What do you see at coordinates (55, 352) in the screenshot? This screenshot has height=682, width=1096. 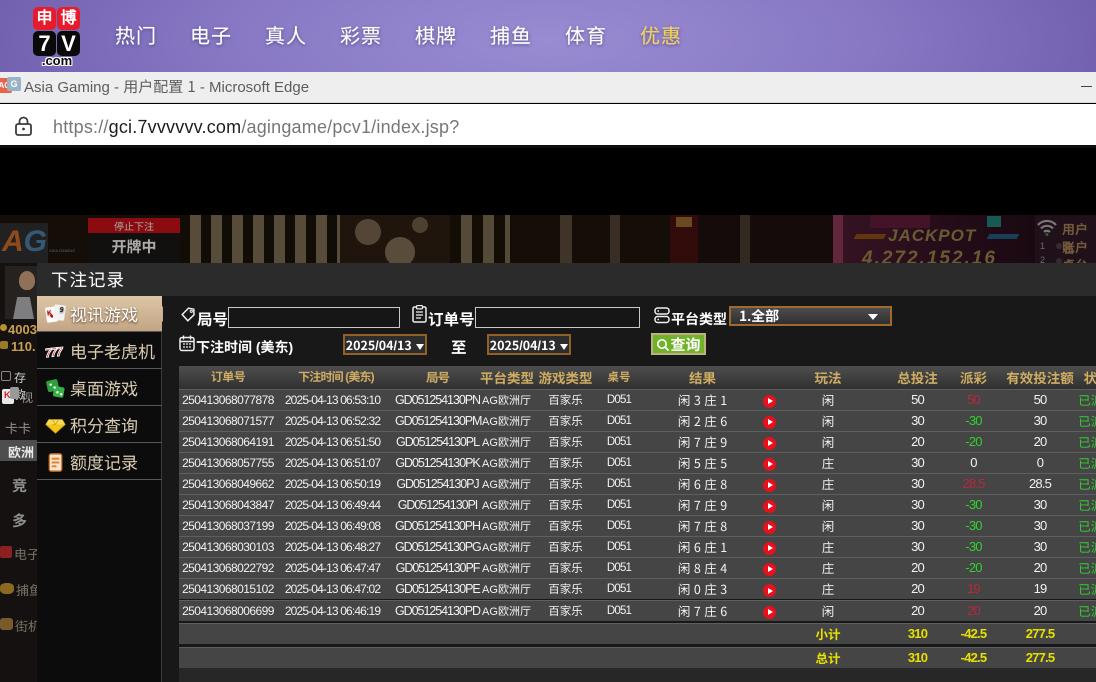 I see `svg-text: 777` at bounding box center [55, 352].